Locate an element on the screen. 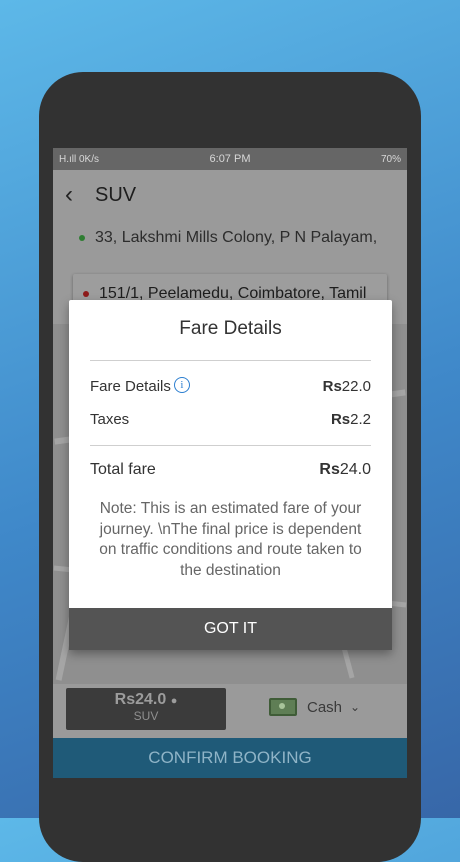 The image size is (460, 862). confirm-booking-button: CONFIRM BOOKING is located at coordinates (230, 758).